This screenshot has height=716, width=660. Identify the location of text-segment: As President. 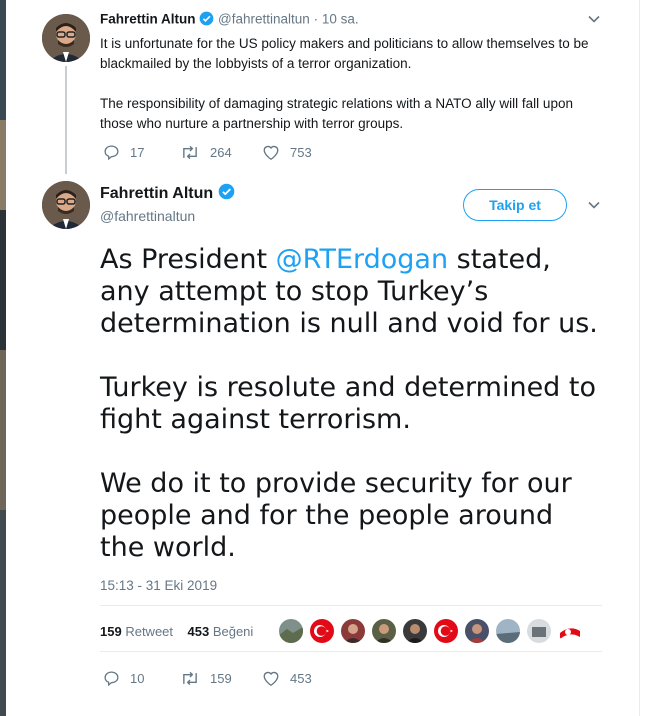
(188, 259).